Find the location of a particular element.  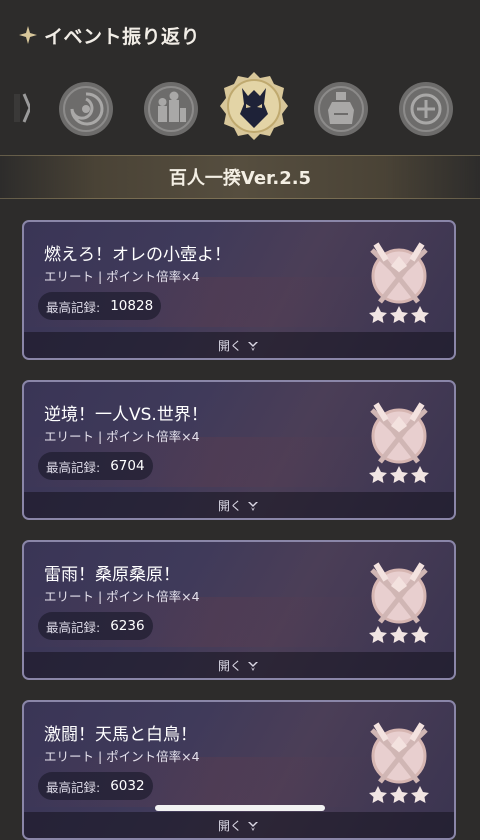

best-record: 最高記録: 6704 is located at coordinates (95, 466).